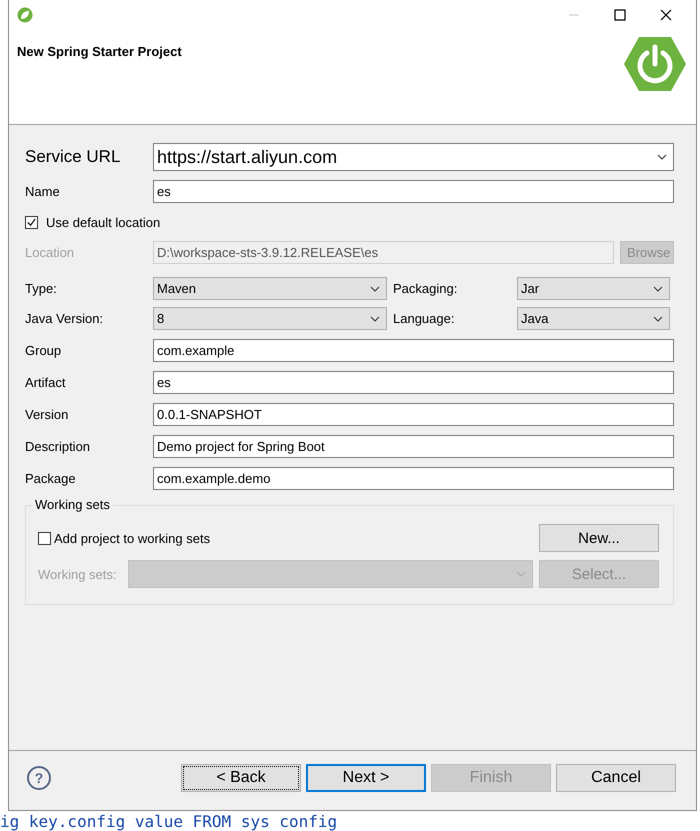  Describe the element at coordinates (78, 574) in the screenshot. I see `field-label: Working sets:` at that location.